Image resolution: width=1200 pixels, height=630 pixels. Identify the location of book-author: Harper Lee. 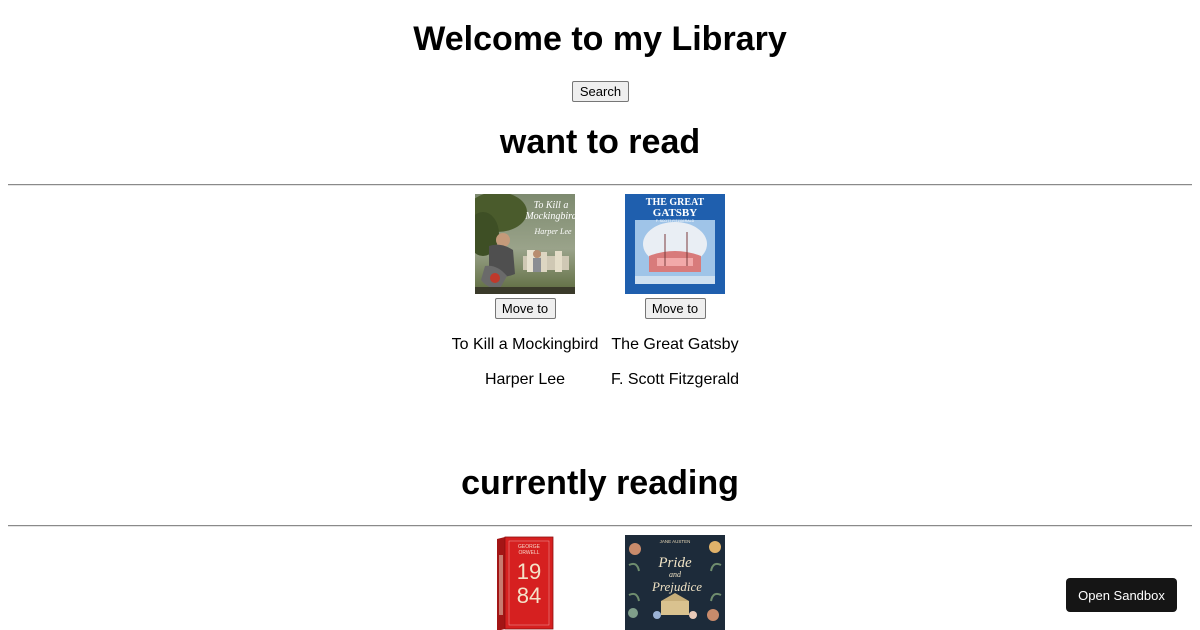
(525, 379).